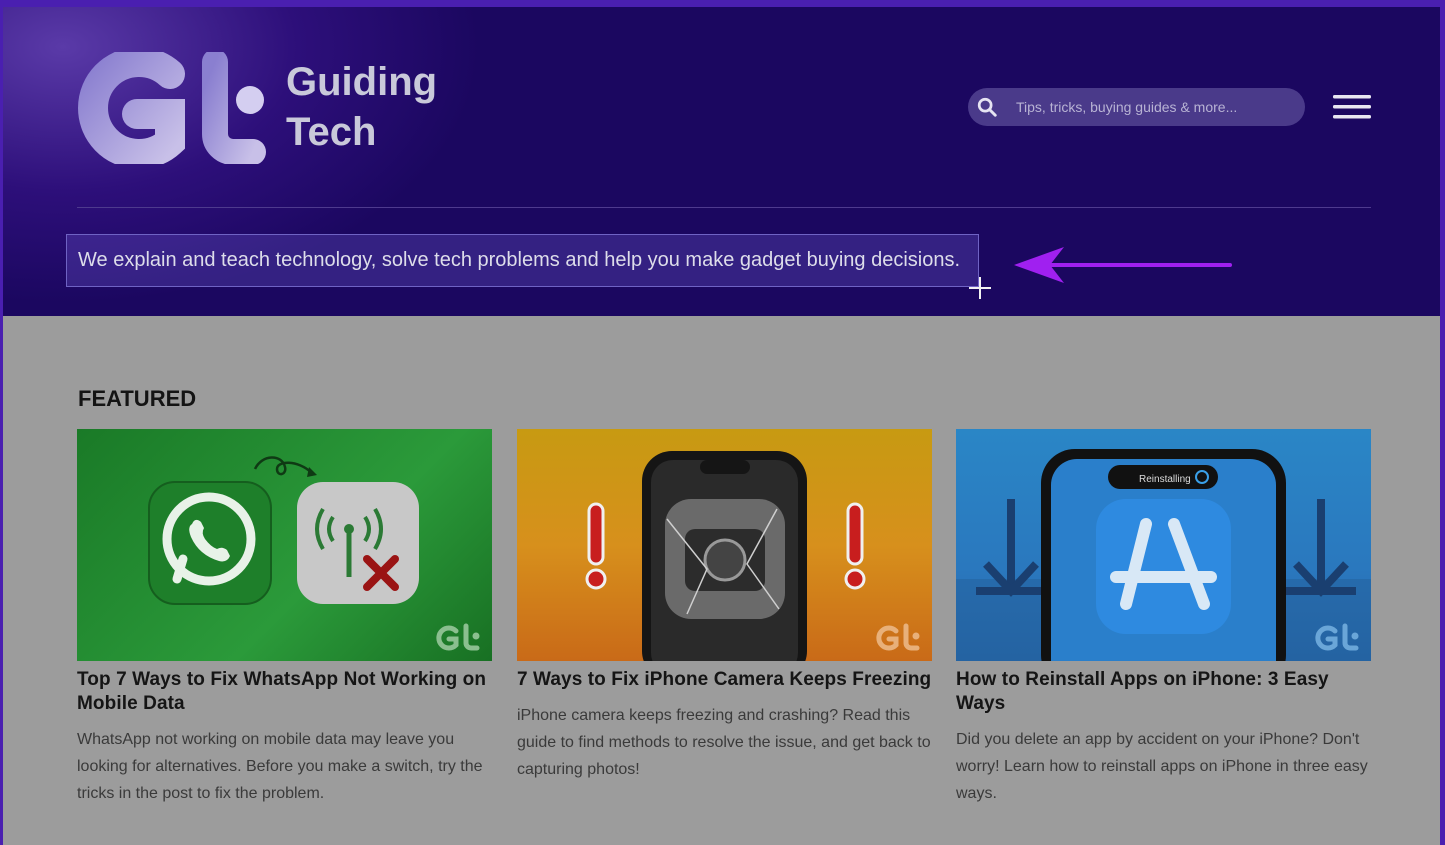 Image resolution: width=1445 pixels, height=845 pixels. Describe the element at coordinates (1165, 479) in the screenshot. I see `reinstalling-badge-text: Reinstalling` at that location.